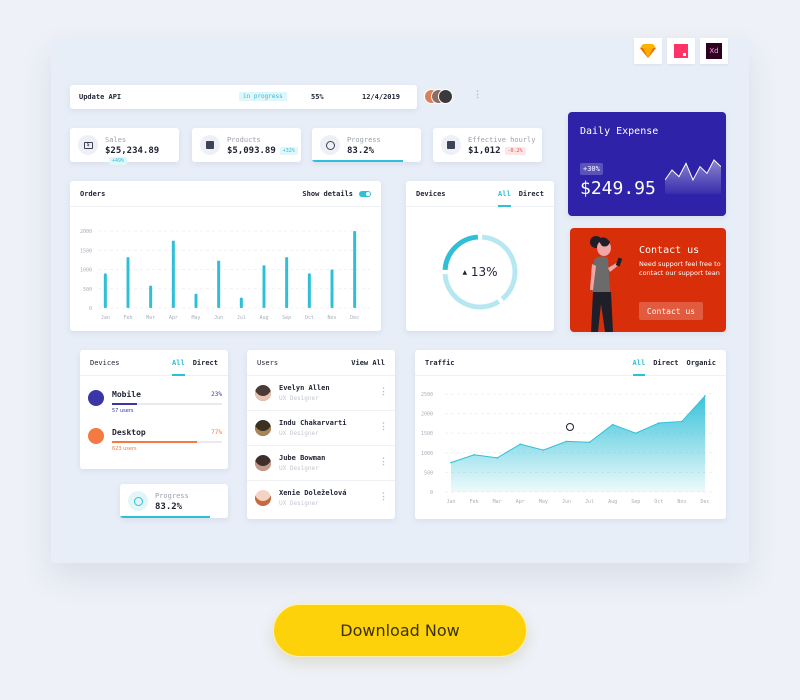 This screenshot has width=800, height=700. What do you see at coordinates (381, 97) in the screenshot?
I see `task-date: 12/4/2019` at bounding box center [381, 97].